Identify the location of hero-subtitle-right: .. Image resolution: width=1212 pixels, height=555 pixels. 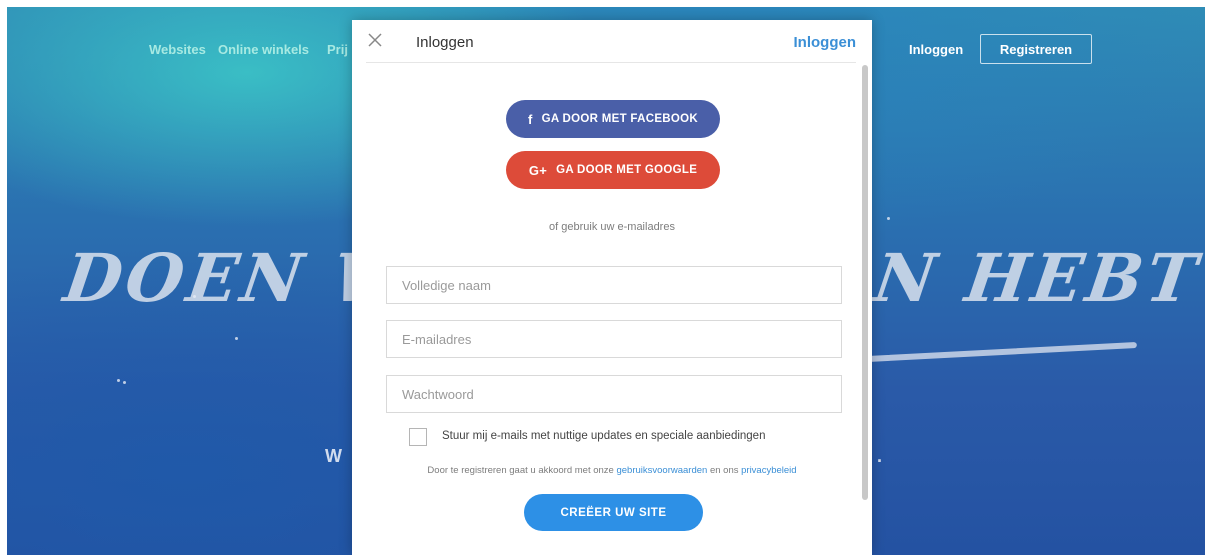
(880, 456).